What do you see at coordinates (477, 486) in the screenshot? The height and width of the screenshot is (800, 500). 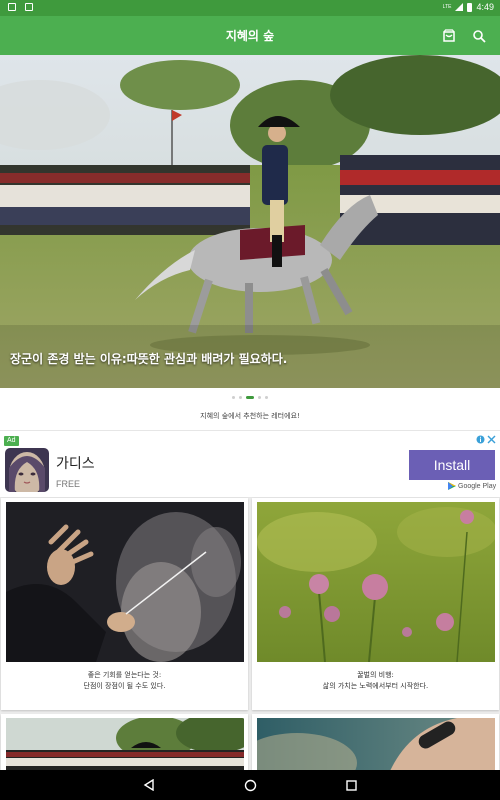 I see `store-label: Google Play` at bounding box center [477, 486].